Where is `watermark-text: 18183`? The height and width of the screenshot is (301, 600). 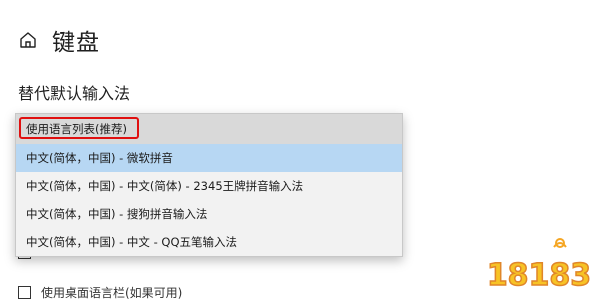 watermark-text: 18183 is located at coordinates (539, 275).